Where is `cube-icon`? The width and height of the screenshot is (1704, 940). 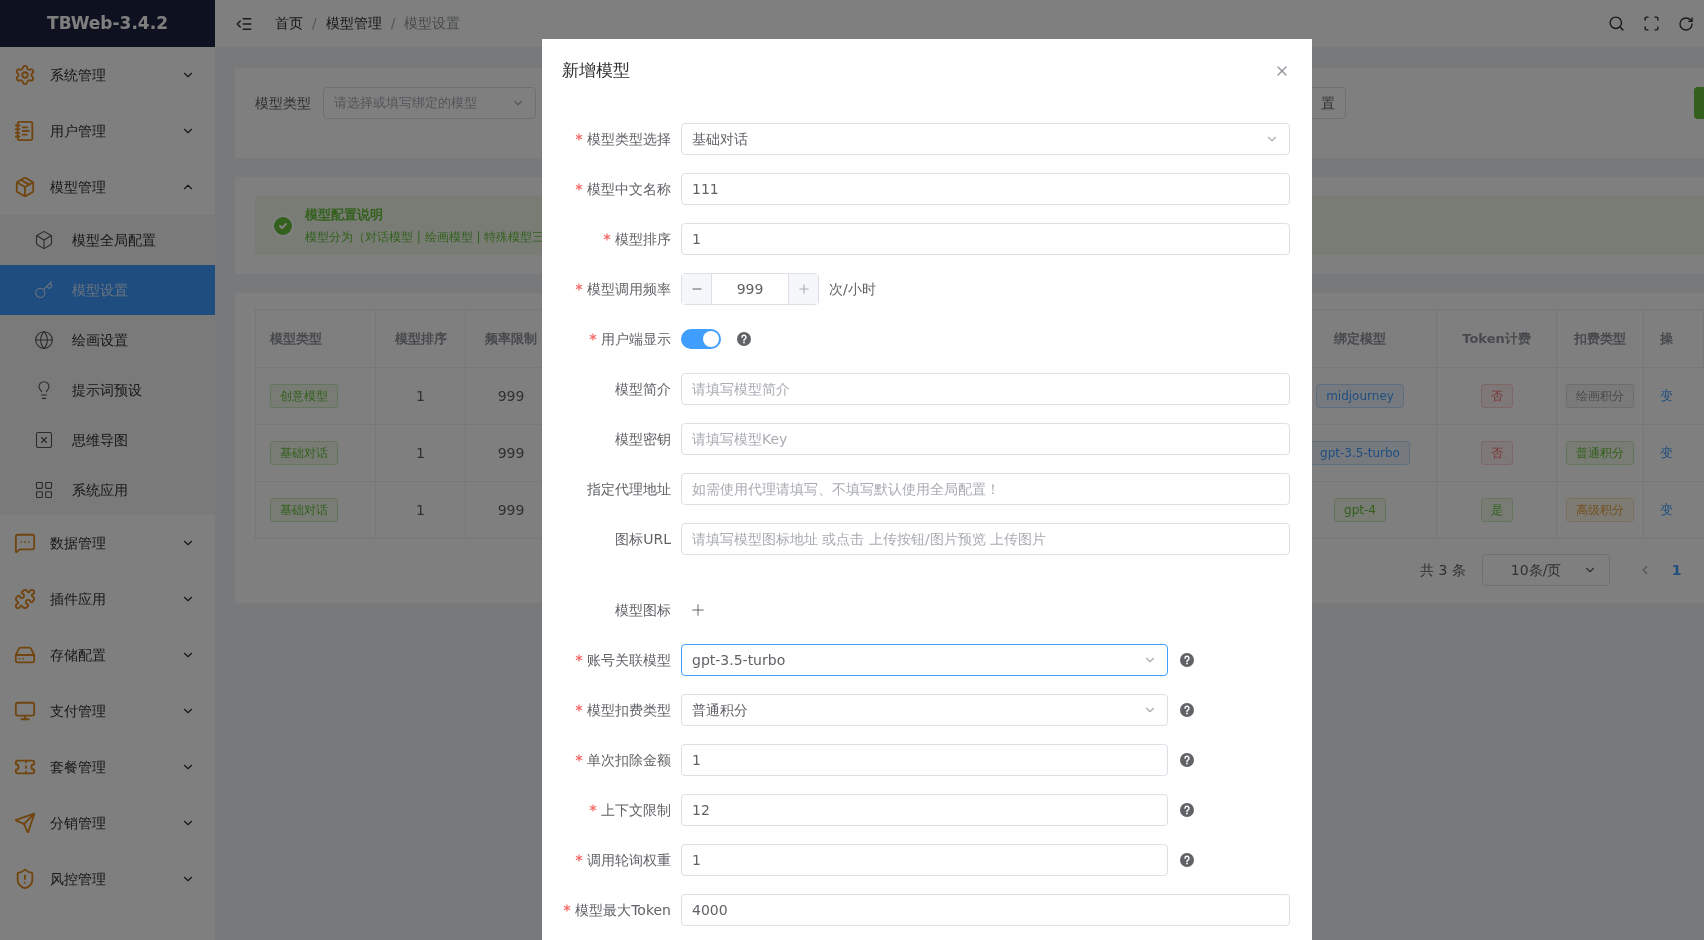
cube-icon is located at coordinates (44, 240).